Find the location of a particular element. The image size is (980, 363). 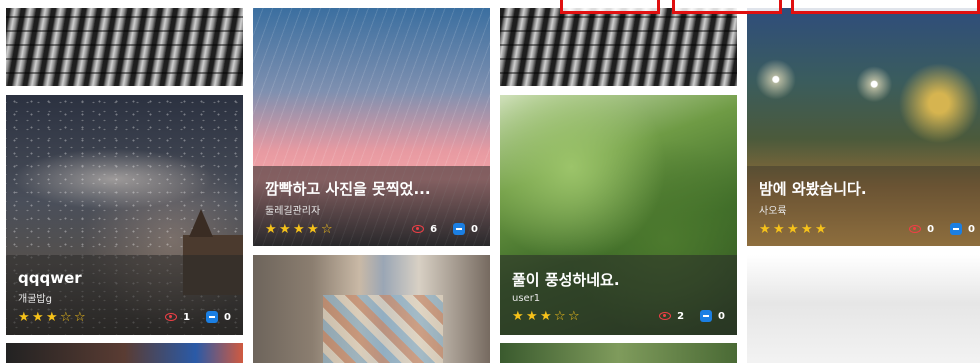

card-meta: ★ ★ ★ ★ ★ 0 0 is located at coordinates (867, 229).